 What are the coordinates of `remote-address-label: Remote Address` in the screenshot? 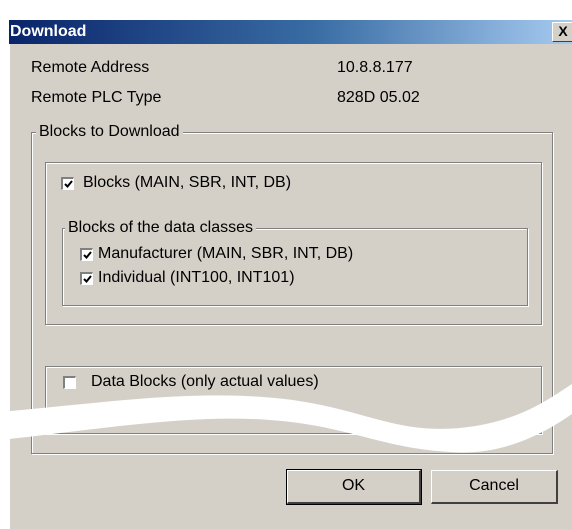 It's located at (90, 67).